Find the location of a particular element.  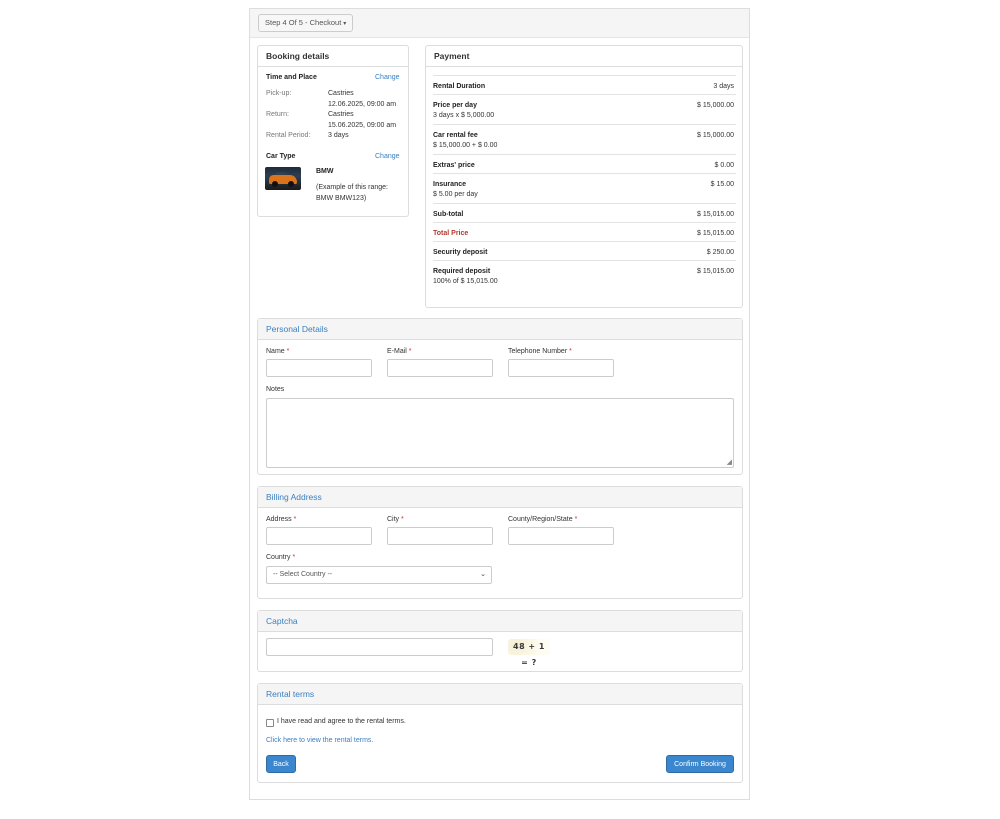

payment-row-extras: Extras' price $ 0.00 is located at coordinates (584, 161).